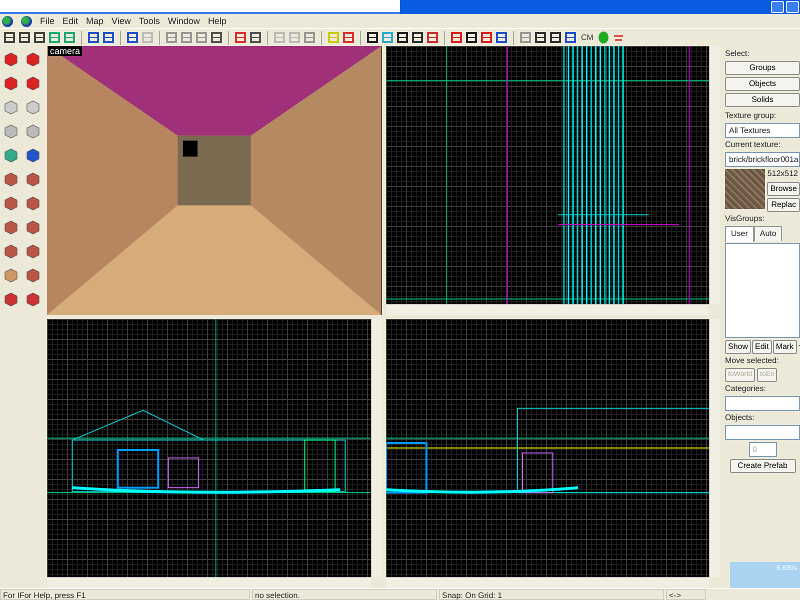 This screenshot has width=800, height=600. What do you see at coordinates (745, 219) in the screenshot?
I see `visgroups-label: VisGroups:` at bounding box center [745, 219].